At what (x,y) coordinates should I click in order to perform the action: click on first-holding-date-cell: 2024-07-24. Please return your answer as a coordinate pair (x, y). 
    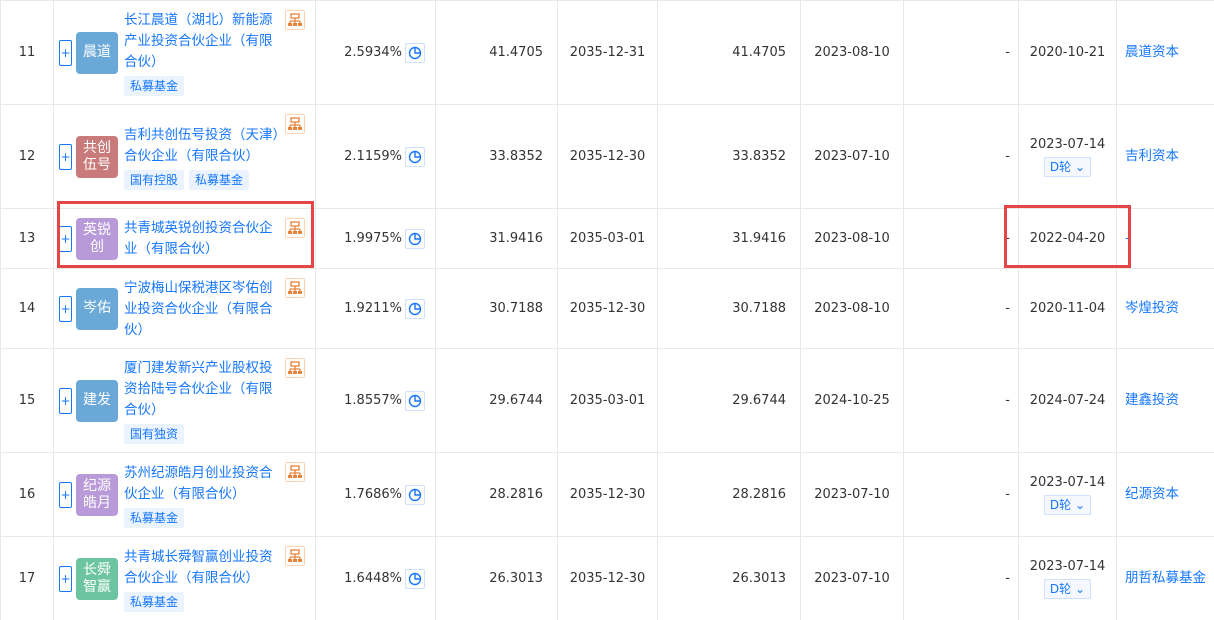
    Looking at the image, I should click on (1067, 400).